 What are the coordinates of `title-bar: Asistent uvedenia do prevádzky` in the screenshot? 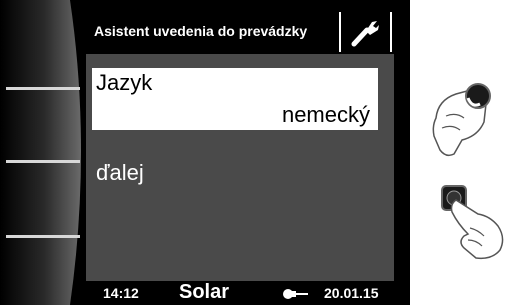 It's located at (240, 32).